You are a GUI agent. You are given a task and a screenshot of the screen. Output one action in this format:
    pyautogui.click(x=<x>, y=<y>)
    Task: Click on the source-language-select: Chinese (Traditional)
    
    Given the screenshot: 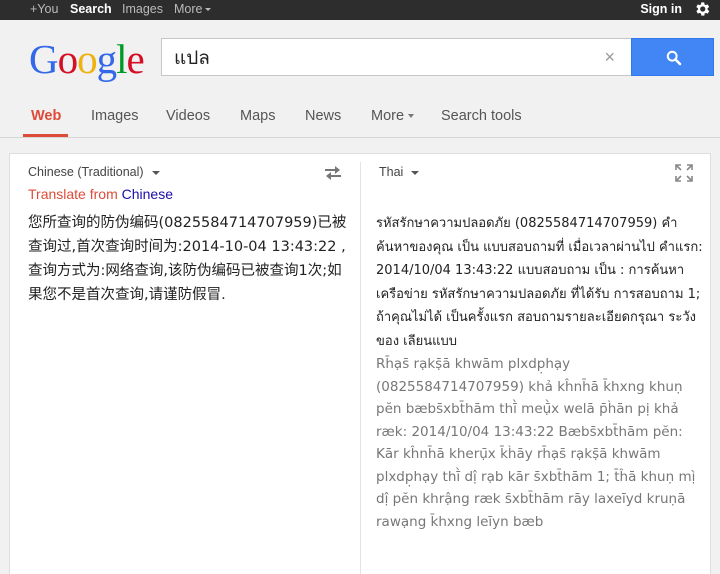 What is the action you would take?
    pyautogui.click(x=94, y=172)
    